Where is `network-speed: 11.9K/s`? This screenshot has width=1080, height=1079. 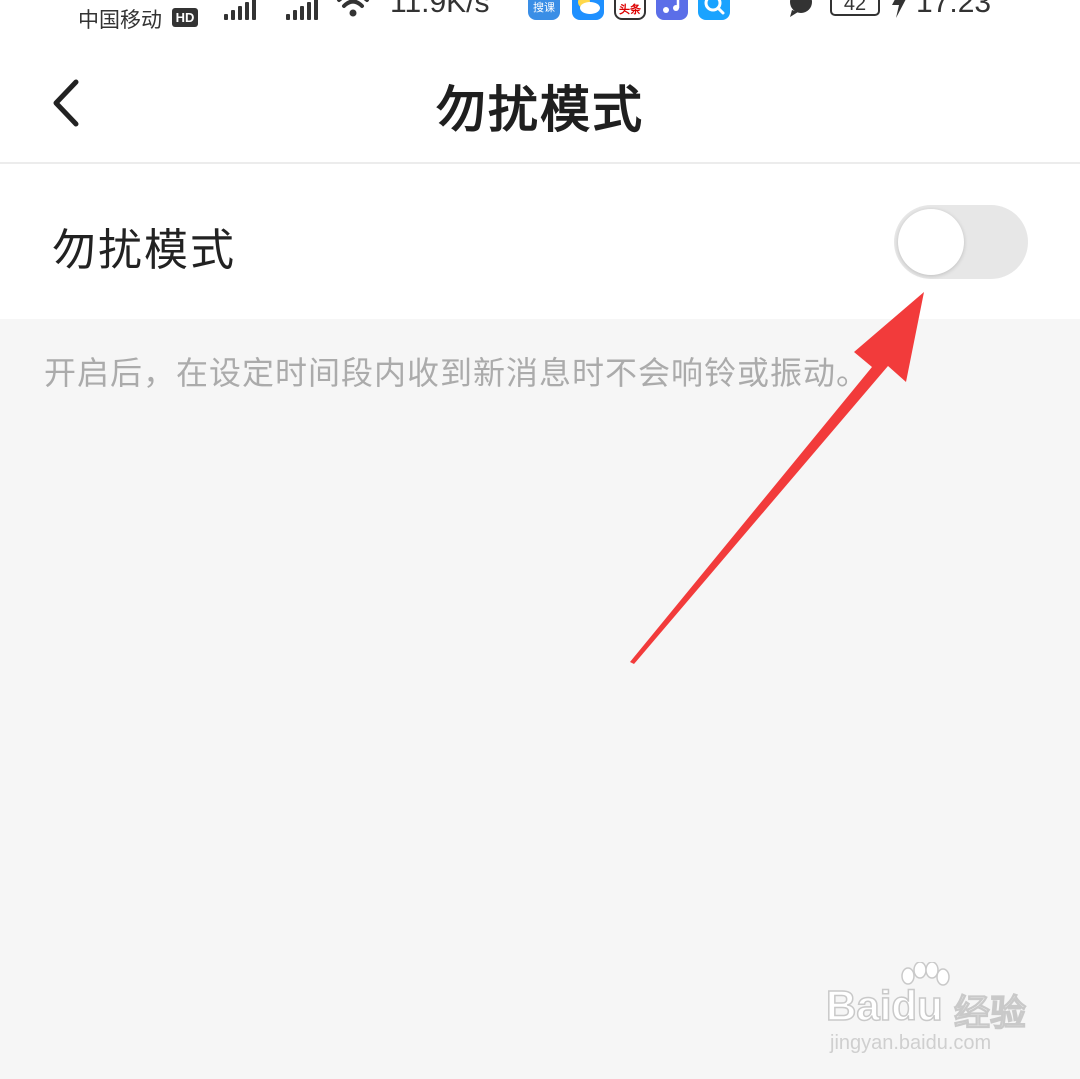 network-speed: 11.9K/s is located at coordinates (440, 9).